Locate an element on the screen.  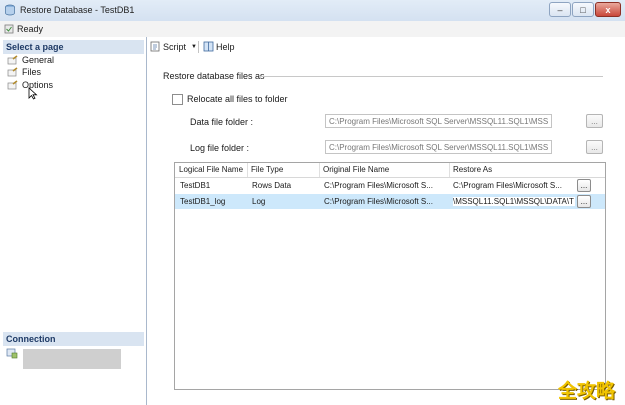
column-header-restore: Restore As is located at coordinates (472, 169).